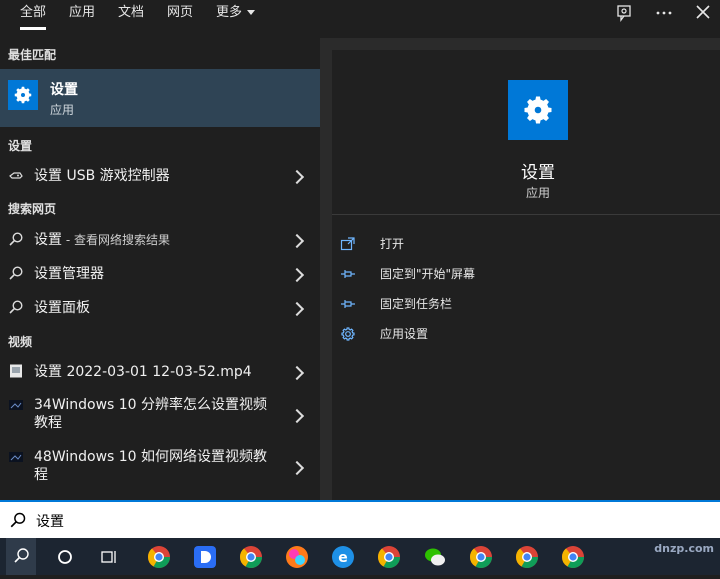  What do you see at coordinates (131, 19) in the screenshot?
I see `tab-documents: 文档` at bounding box center [131, 19].